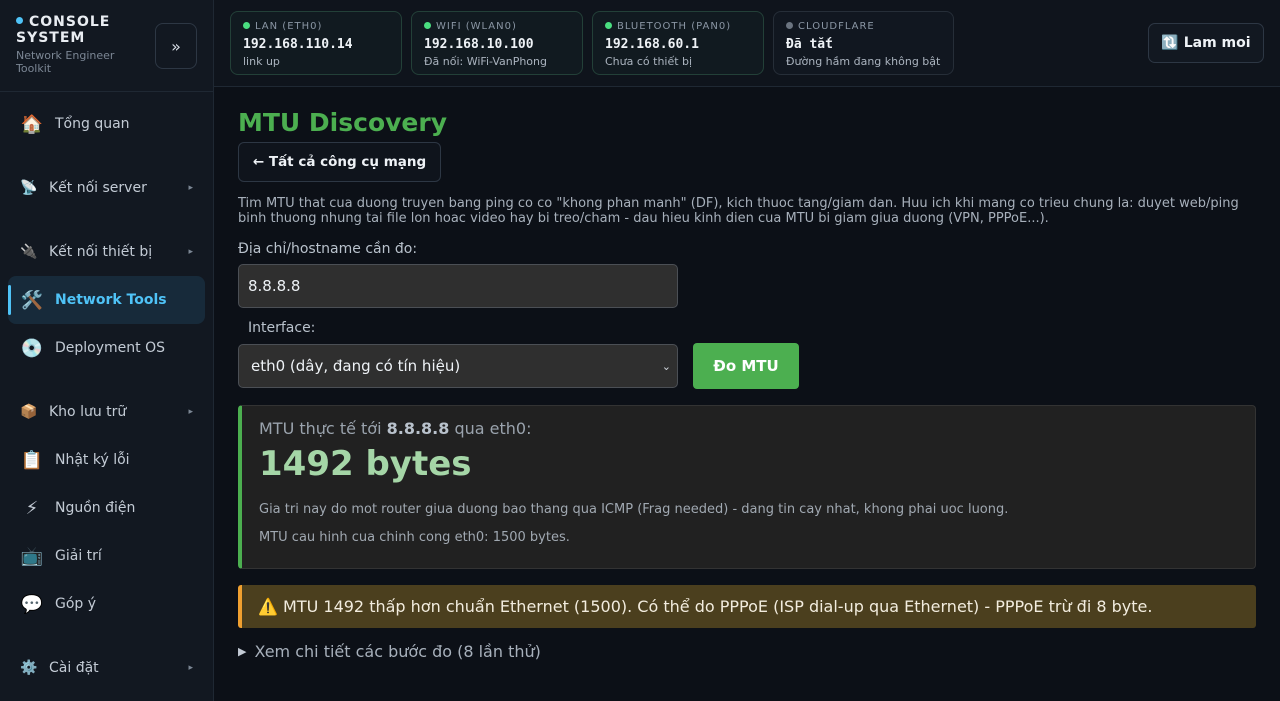 The width and height of the screenshot is (1280, 701). Describe the element at coordinates (809, 44) in the screenshot. I see `interface-ip: Đã tắt` at that location.